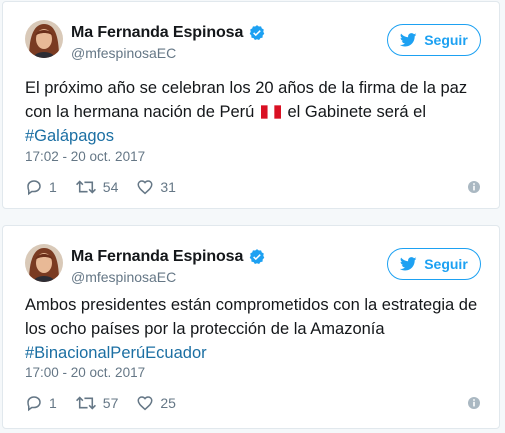 The height and width of the screenshot is (433, 505). What do you see at coordinates (156, 403) in the screenshot?
I see `like-button: 25` at bounding box center [156, 403].